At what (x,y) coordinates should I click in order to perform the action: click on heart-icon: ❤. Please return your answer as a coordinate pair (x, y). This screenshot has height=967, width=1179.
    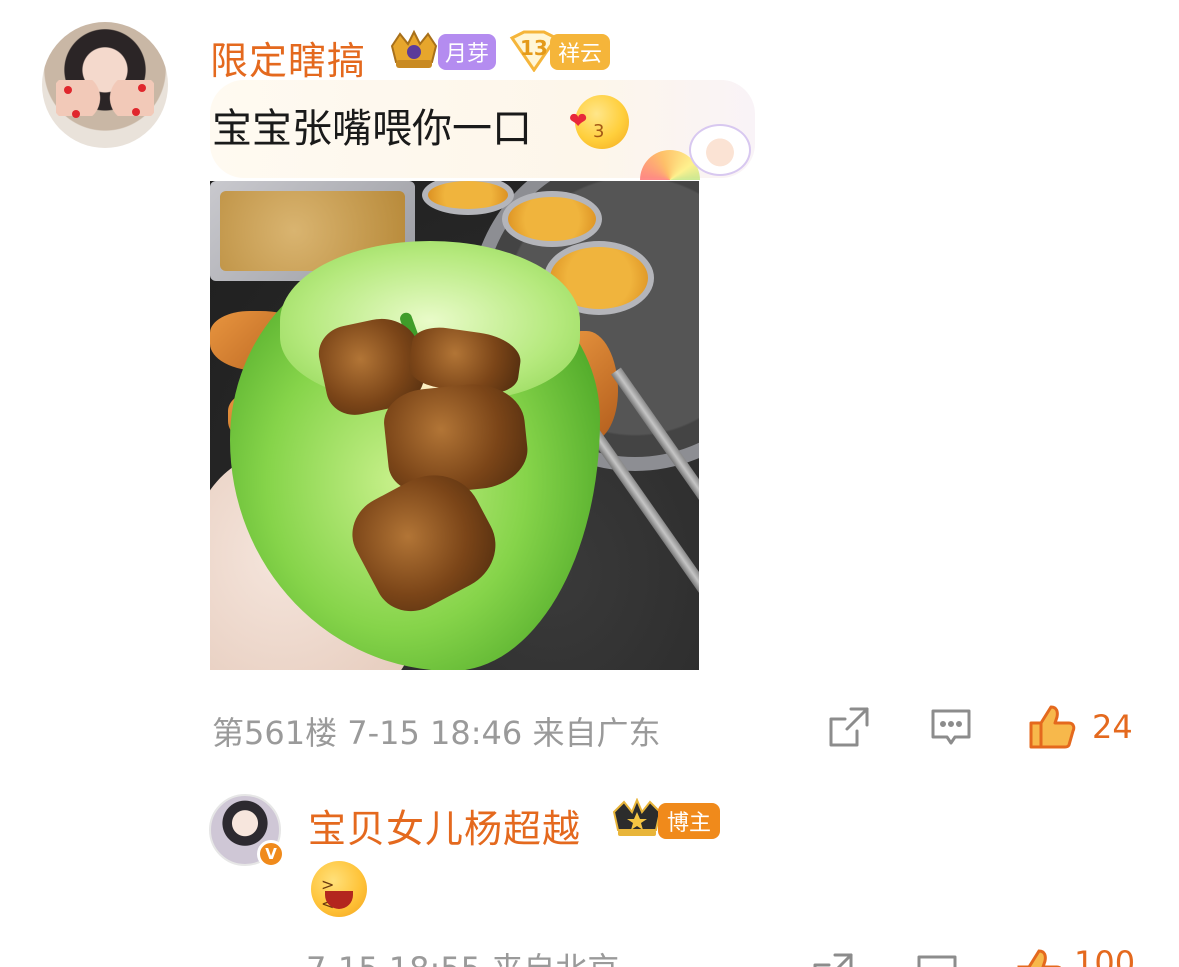
    Looking at the image, I should click on (578, 121).